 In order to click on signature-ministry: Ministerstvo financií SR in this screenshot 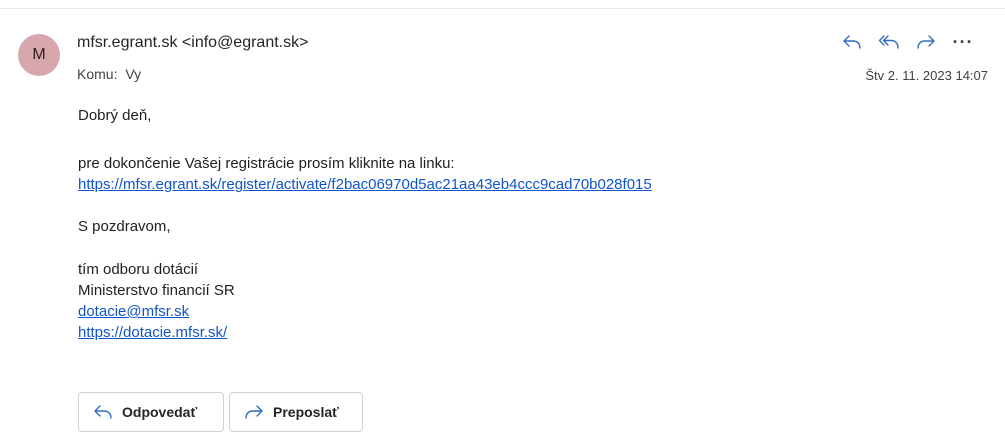, I will do `click(156, 290)`.